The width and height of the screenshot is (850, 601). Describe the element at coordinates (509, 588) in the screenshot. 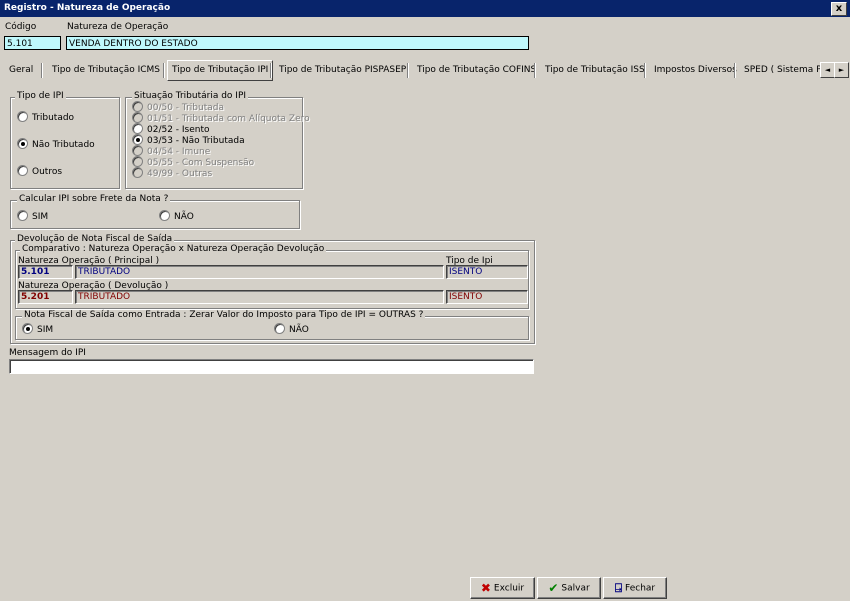

I see `excluir-label: Excluir` at that location.